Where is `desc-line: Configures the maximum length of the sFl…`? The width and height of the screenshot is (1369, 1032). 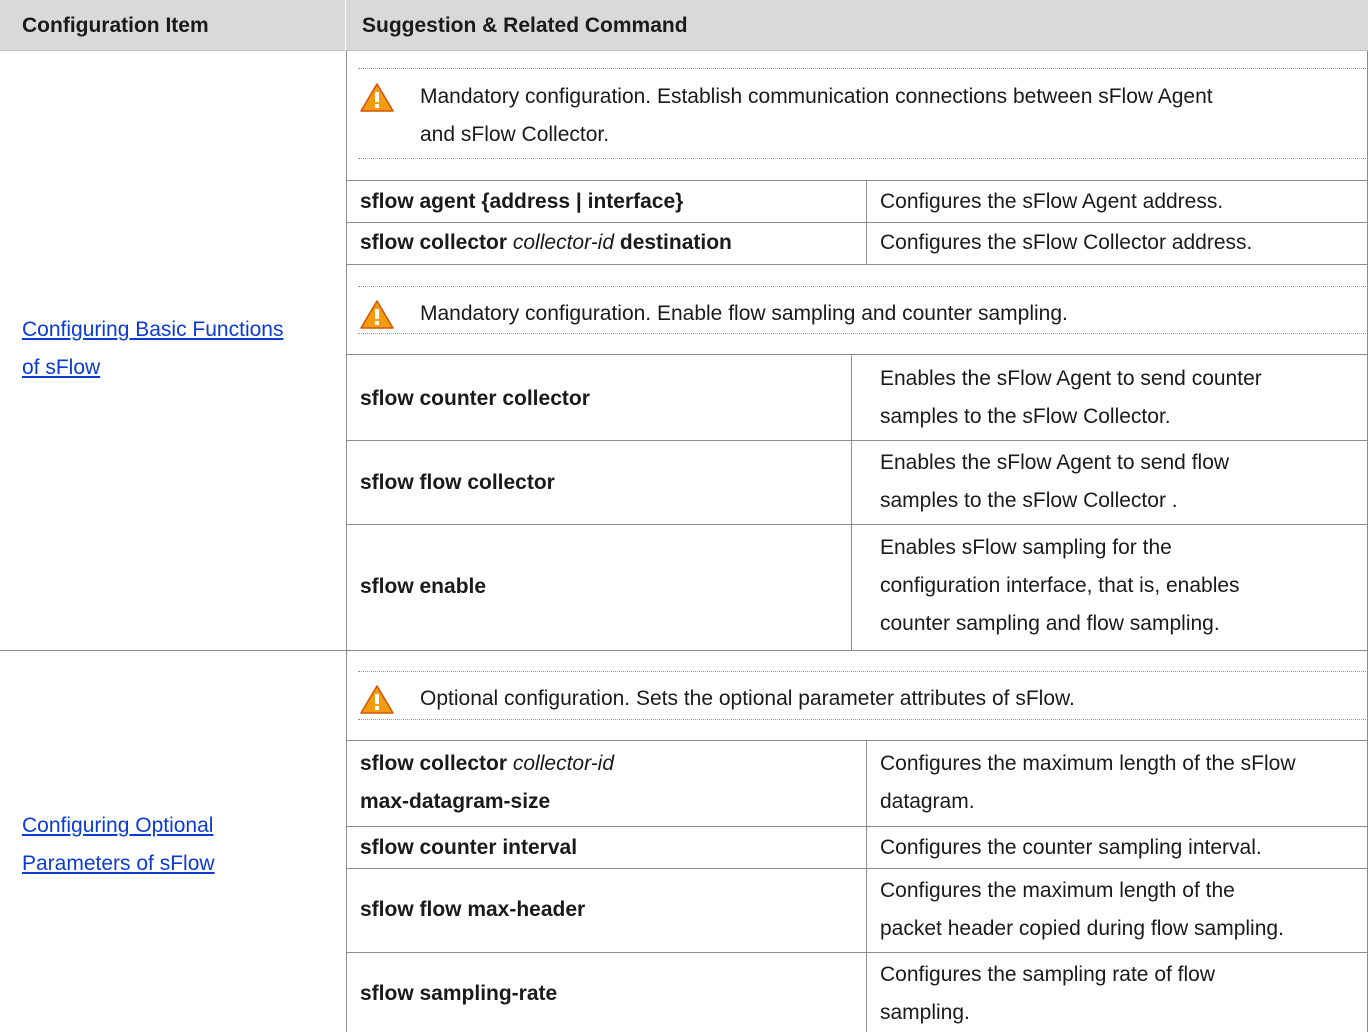
desc-line: Configures the maximum length of the sFl… is located at coordinates (1088, 763).